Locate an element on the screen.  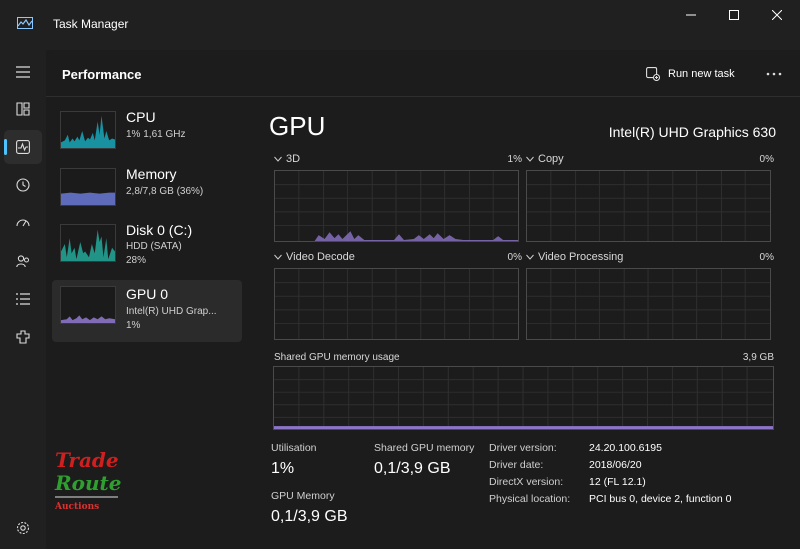
window-title: Task Manager is located at coordinates (91, 24).